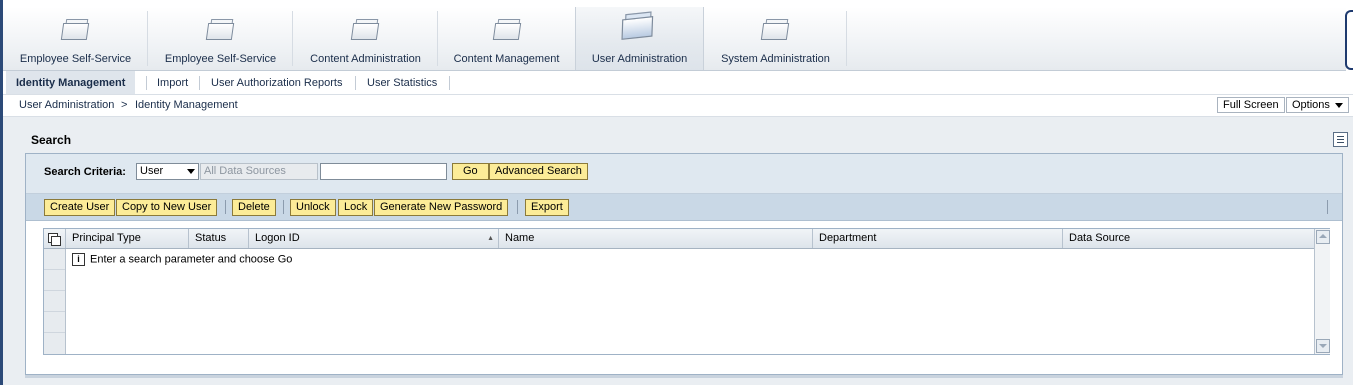 This screenshot has width=1353, height=385. Describe the element at coordinates (259, 171) in the screenshot. I see `data-source-field: All Data Sources` at that location.